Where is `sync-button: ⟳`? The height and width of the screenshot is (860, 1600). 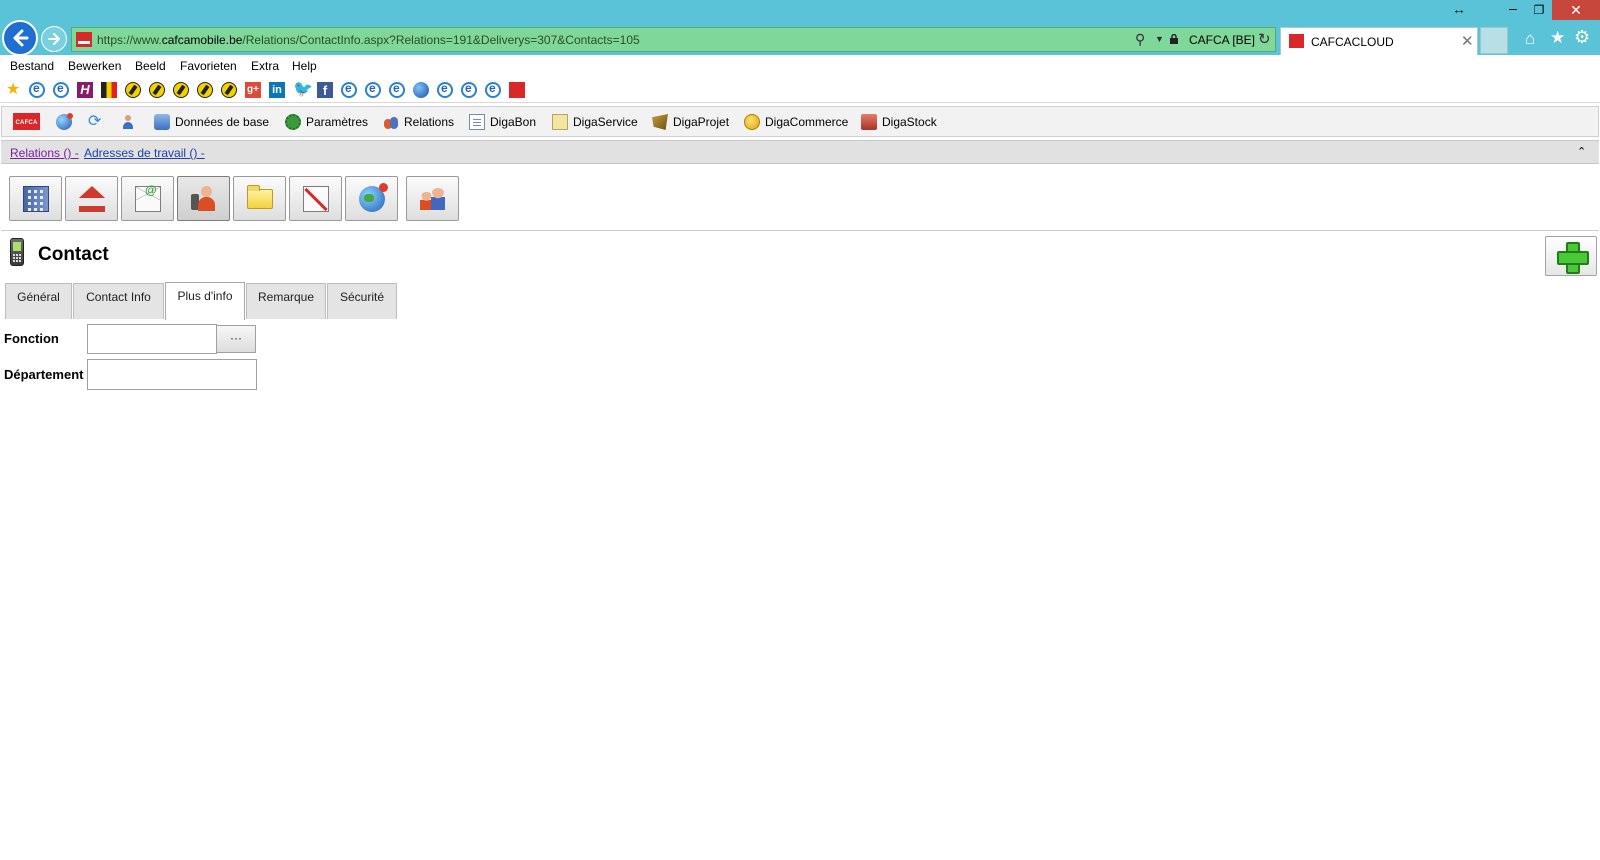 sync-button: ⟳ is located at coordinates (98, 122).